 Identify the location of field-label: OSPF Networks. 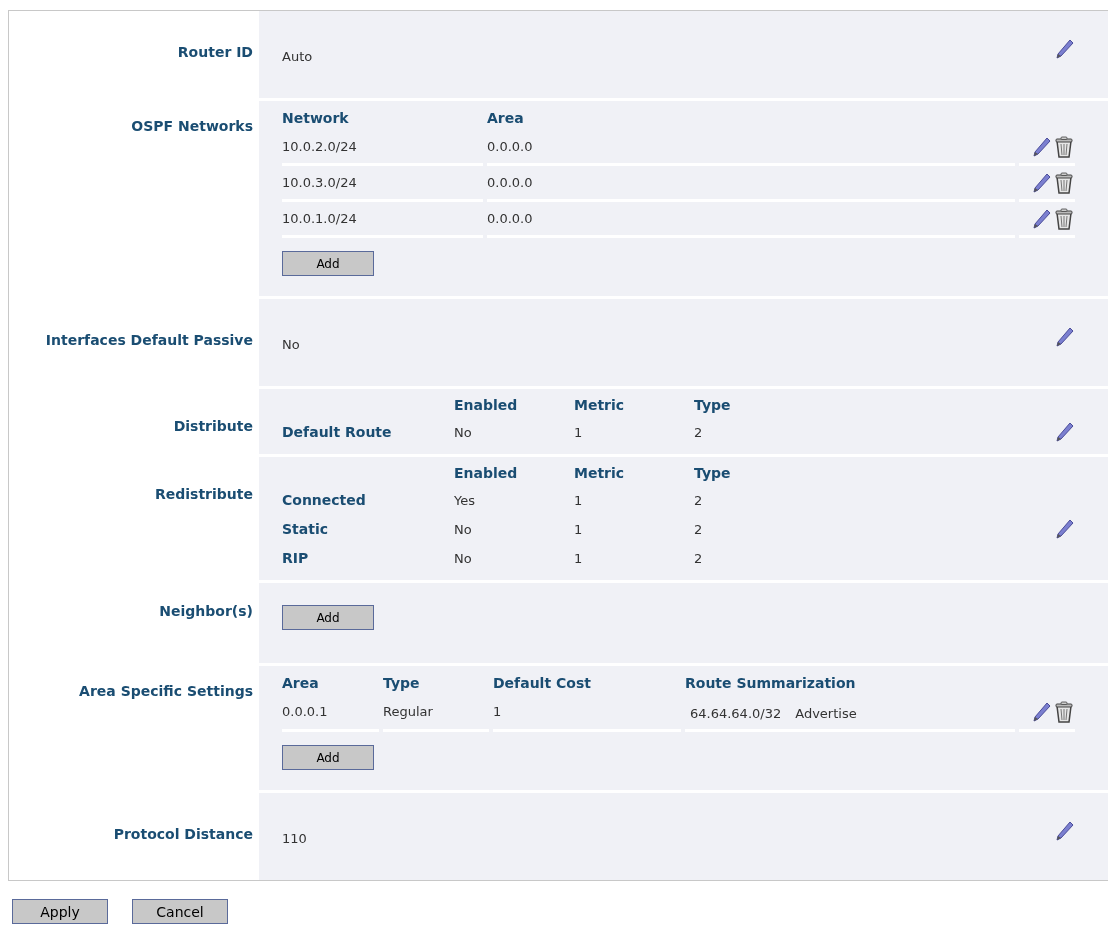
(192, 126).